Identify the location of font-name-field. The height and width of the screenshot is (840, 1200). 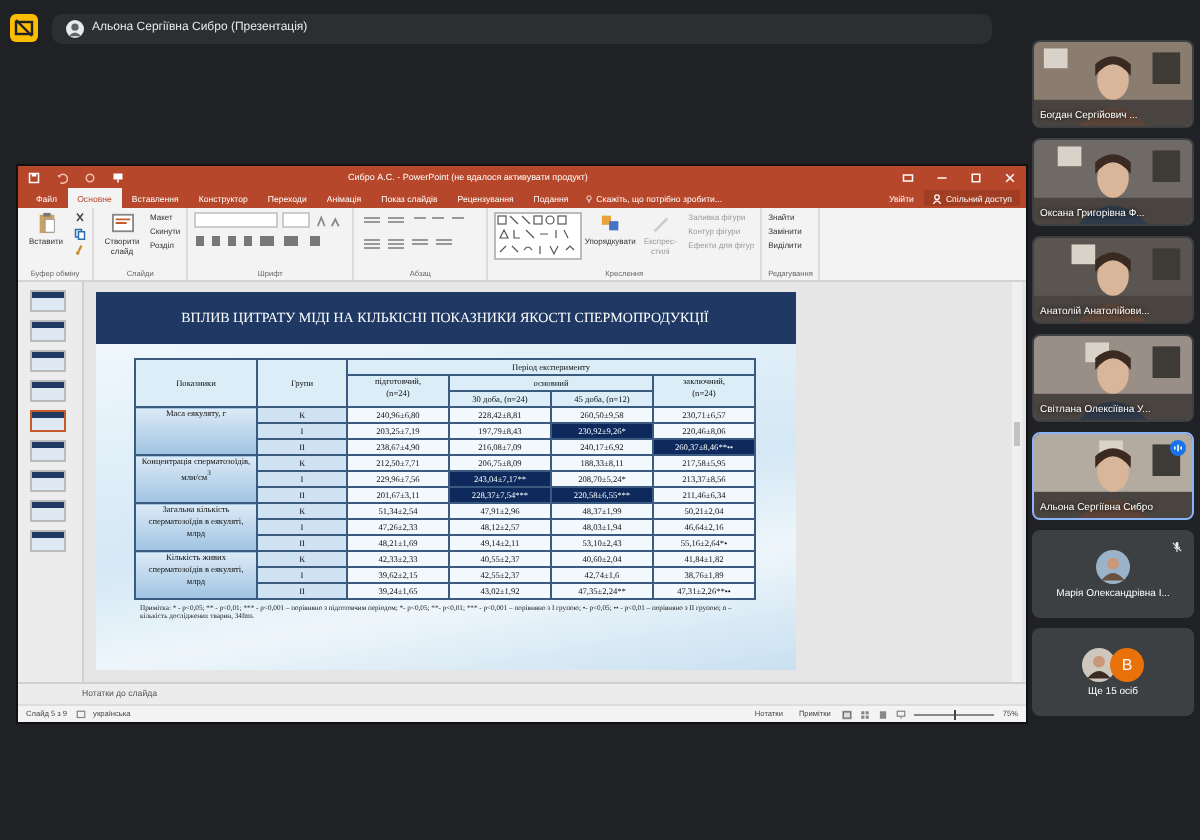
(236, 220).